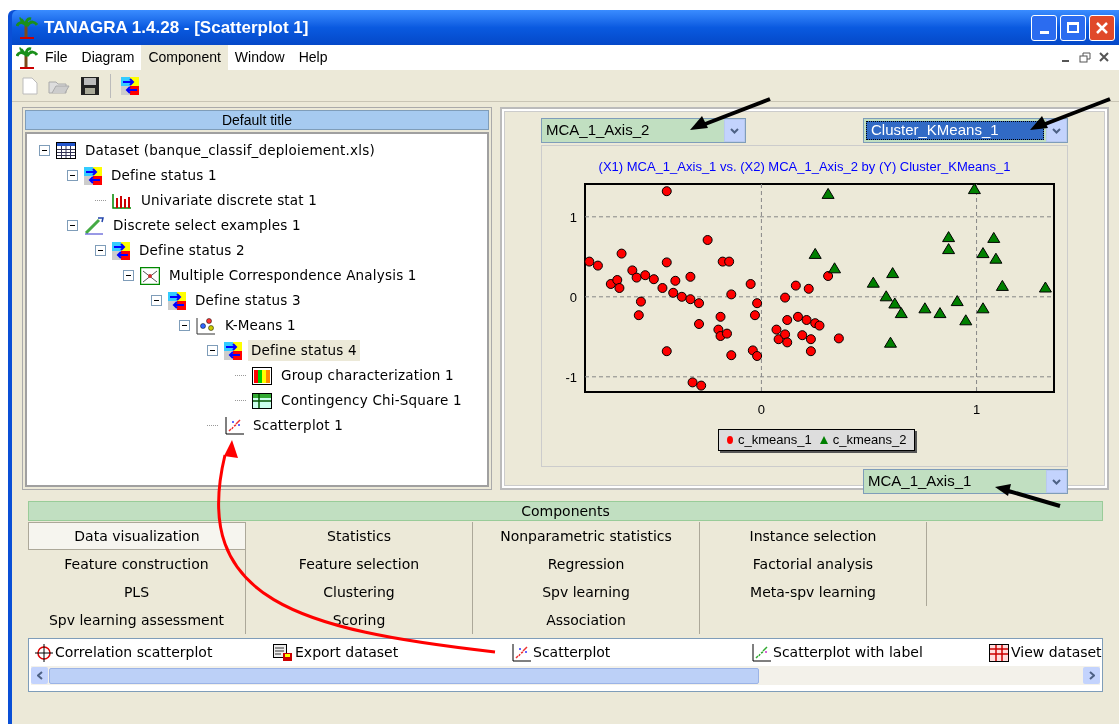 Image resolution: width=1119 pixels, height=724 pixels. I want to click on y-tick-label: -1, so click(571, 377).